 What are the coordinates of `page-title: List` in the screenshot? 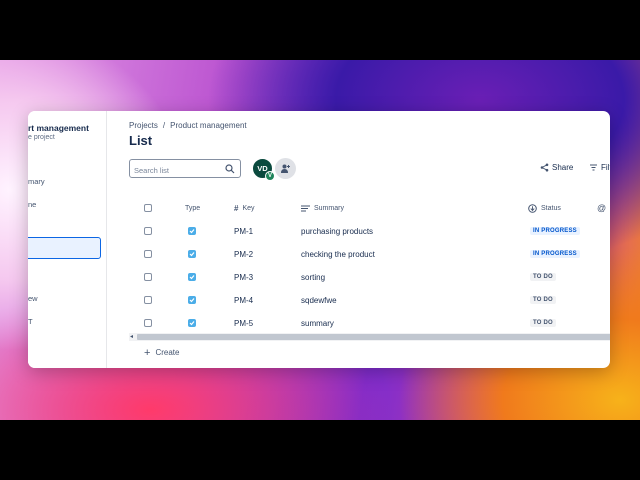 It's located at (141, 140).